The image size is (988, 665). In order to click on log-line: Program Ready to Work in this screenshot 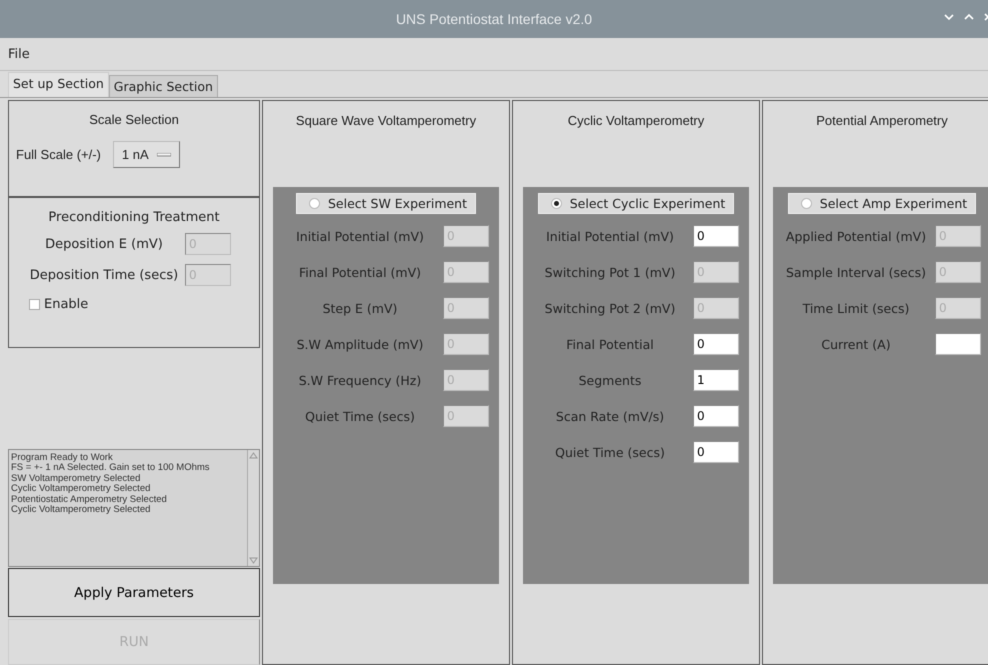, I will do `click(62, 457)`.